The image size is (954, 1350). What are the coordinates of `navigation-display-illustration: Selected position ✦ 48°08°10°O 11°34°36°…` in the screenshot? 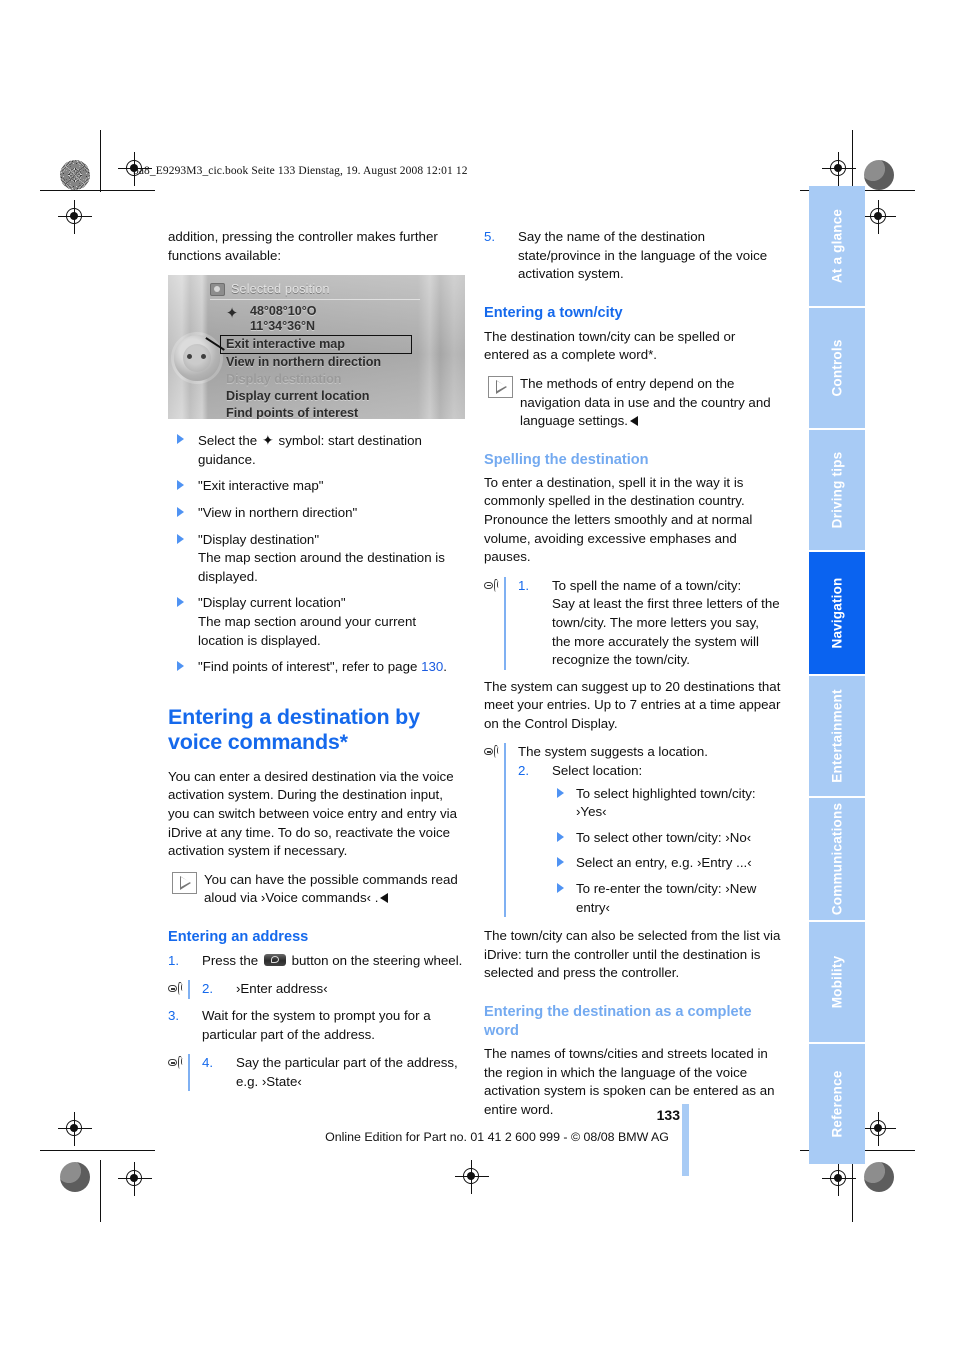 It's located at (316, 347).